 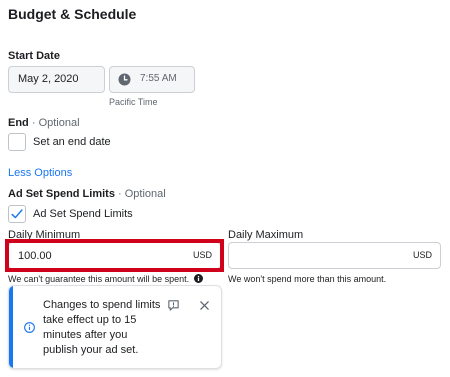 I want to click on end-date-checkbox-label: Set an end date, so click(x=72, y=142).